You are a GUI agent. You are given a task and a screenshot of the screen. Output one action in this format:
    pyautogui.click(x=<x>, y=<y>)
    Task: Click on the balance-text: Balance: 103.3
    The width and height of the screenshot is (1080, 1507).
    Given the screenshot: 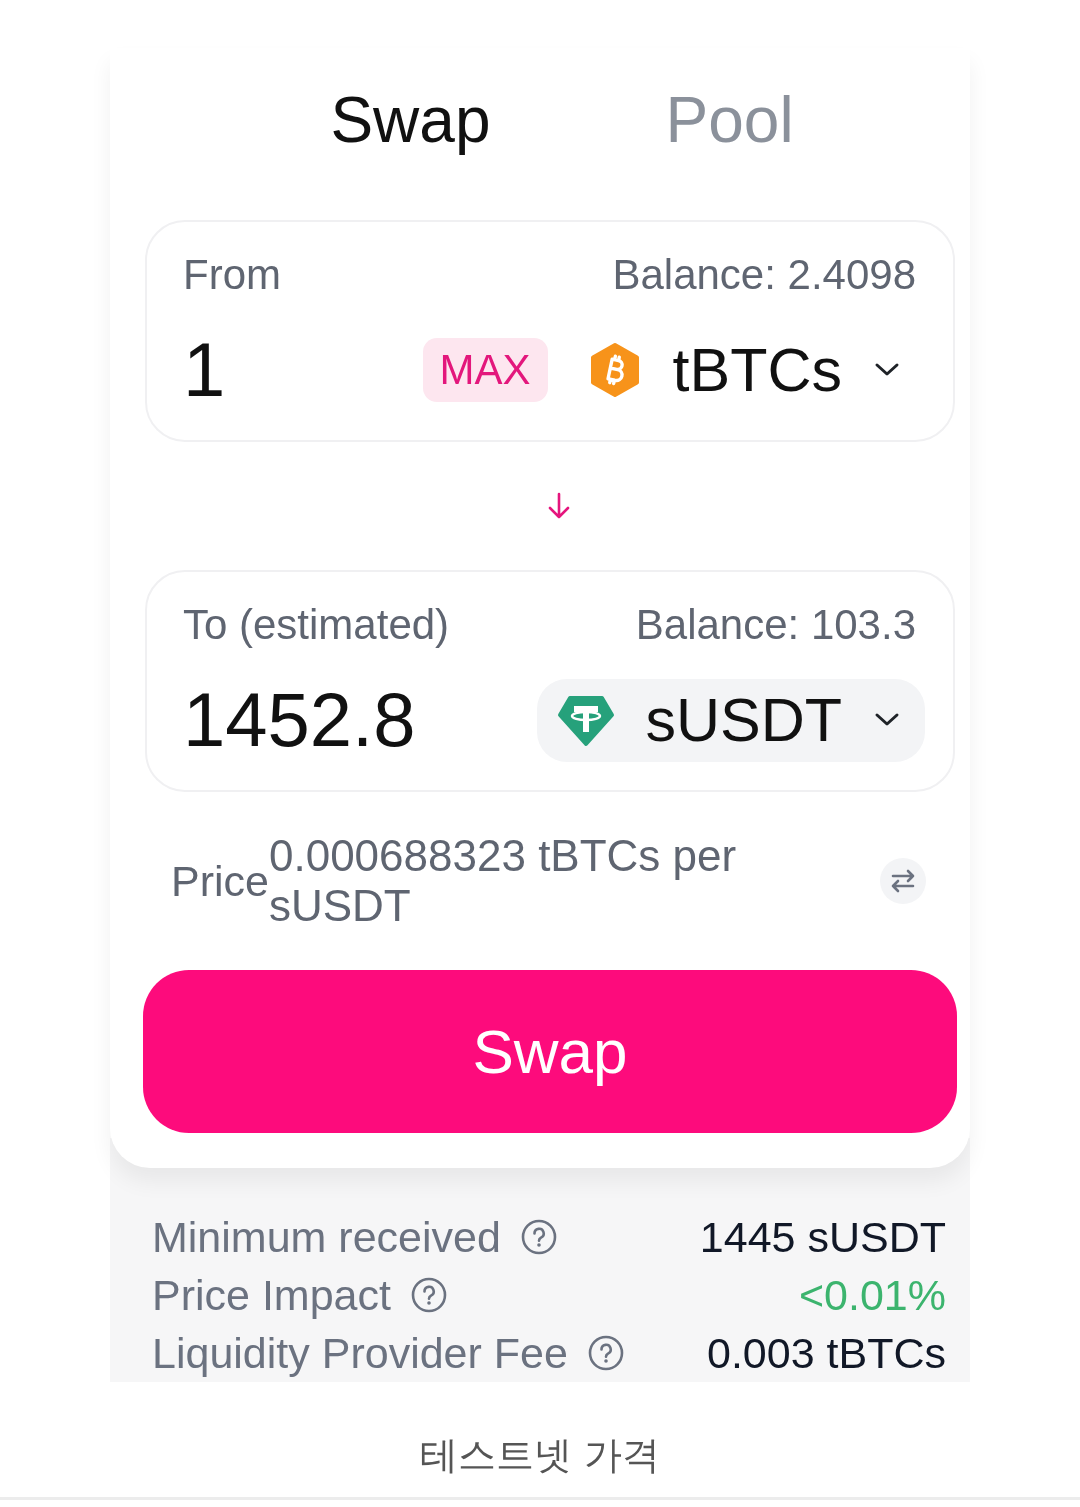 What is the action you would take?
    pyautogui.click(x=775, y=625)
    